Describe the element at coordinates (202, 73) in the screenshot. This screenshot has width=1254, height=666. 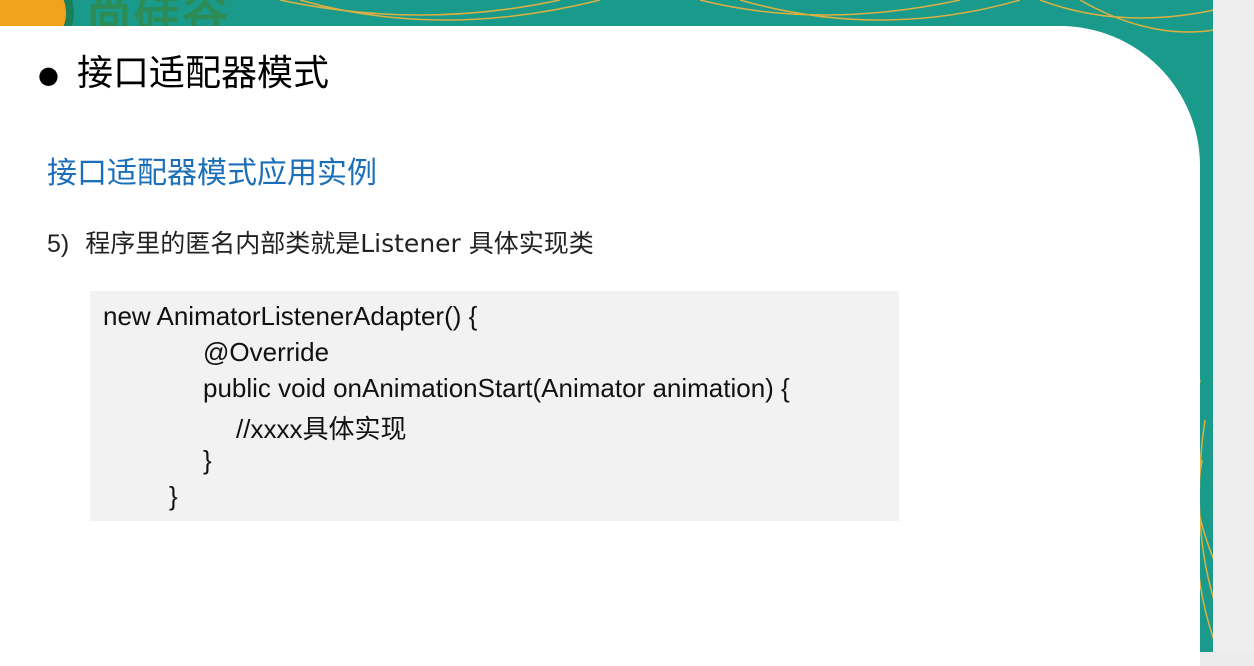
I see `slide-title-text: 接口适配器模式` at that location.